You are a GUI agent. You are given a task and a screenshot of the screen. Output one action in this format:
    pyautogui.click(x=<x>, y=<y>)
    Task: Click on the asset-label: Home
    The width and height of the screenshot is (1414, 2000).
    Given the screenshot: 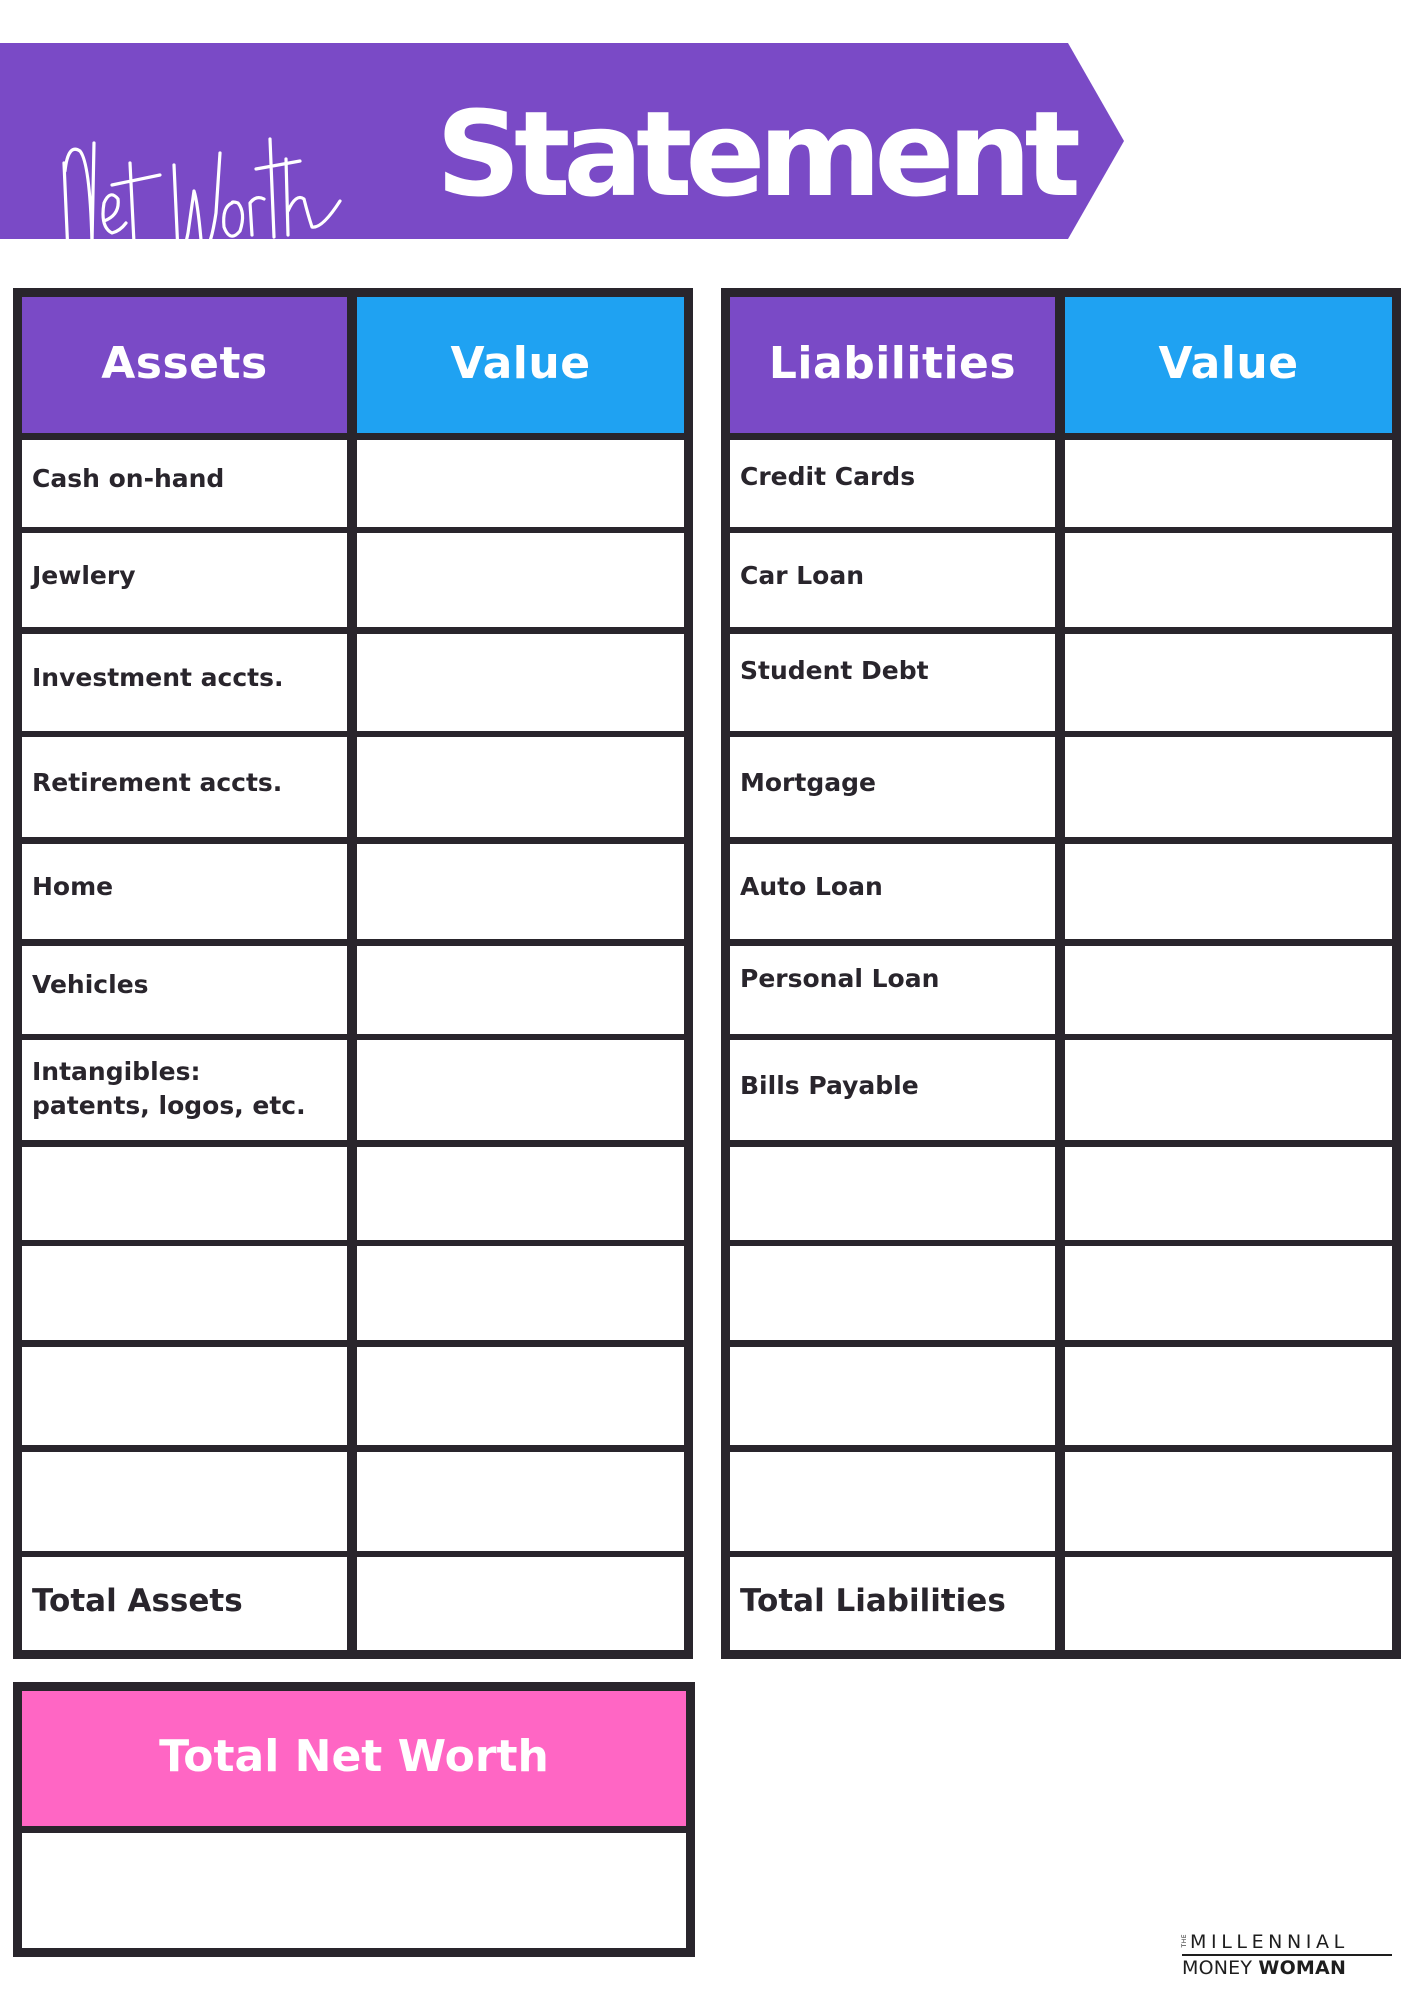 What is the action you would take?
    pyautogui.click(x=184, y=891)
    